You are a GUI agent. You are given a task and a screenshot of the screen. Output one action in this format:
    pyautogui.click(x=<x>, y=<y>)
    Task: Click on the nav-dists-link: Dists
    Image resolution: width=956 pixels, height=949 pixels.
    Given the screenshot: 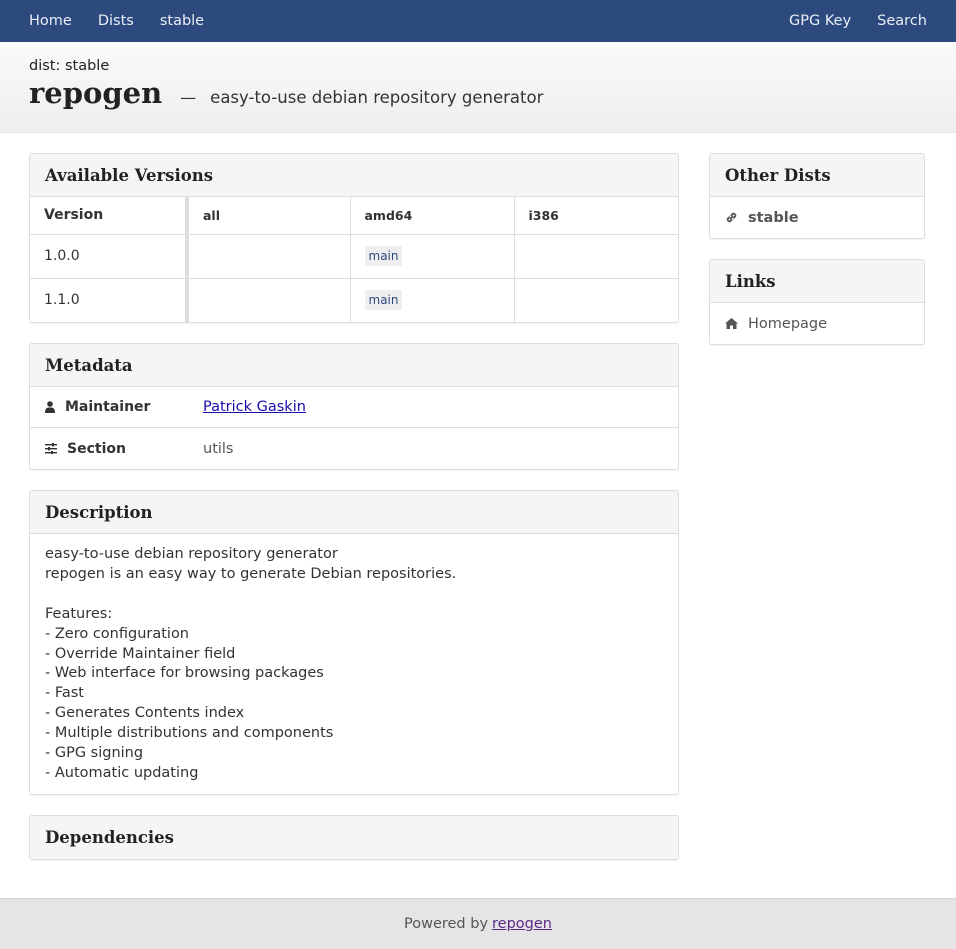 What is the action you would take?
    pyautogui.click(x=116, y=21)
    